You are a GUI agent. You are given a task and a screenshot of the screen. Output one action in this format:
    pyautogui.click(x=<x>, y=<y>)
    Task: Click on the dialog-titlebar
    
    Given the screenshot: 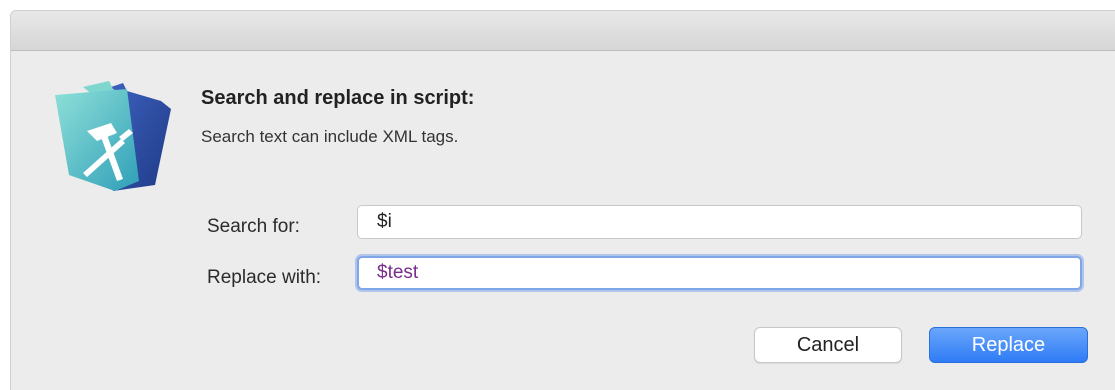 What is the action you would take?
    pyautogui.click(x=563, y=31)
    